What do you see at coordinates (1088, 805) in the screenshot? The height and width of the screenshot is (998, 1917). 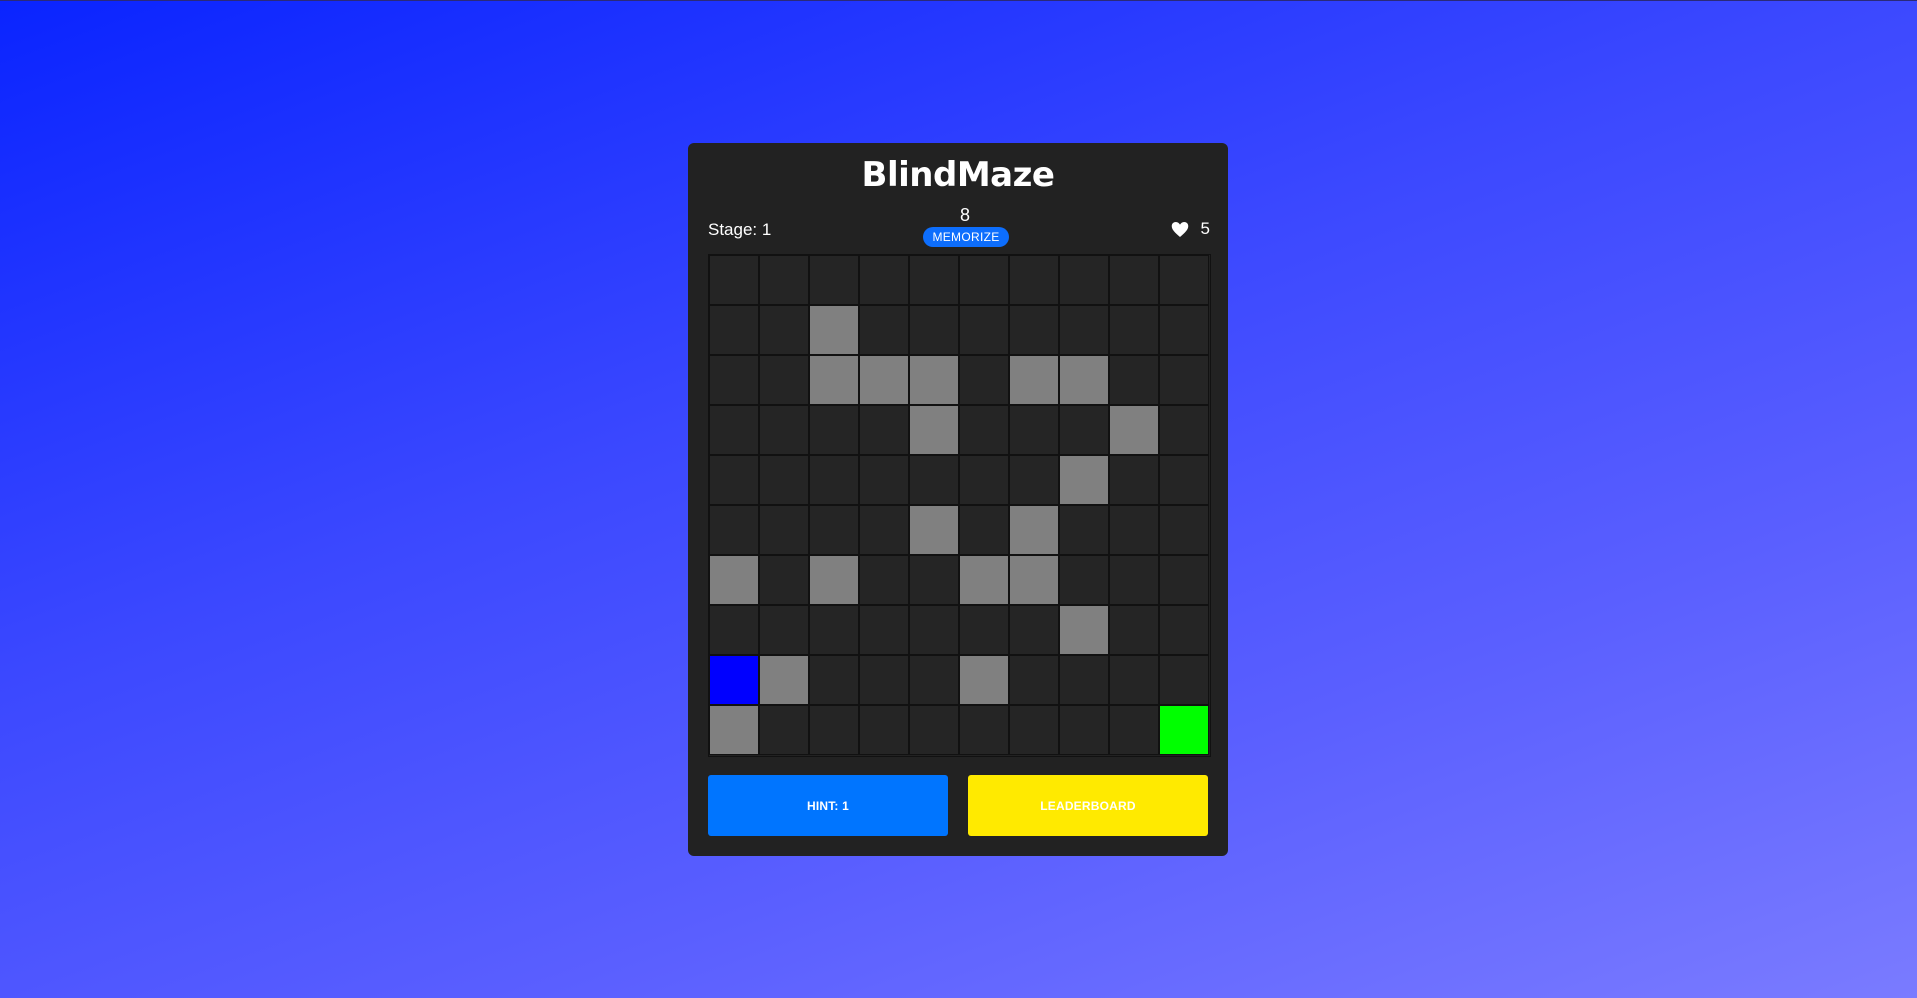 I see `leaderboard-button: LEADERBOARD` at bounding box center [1088, 805].